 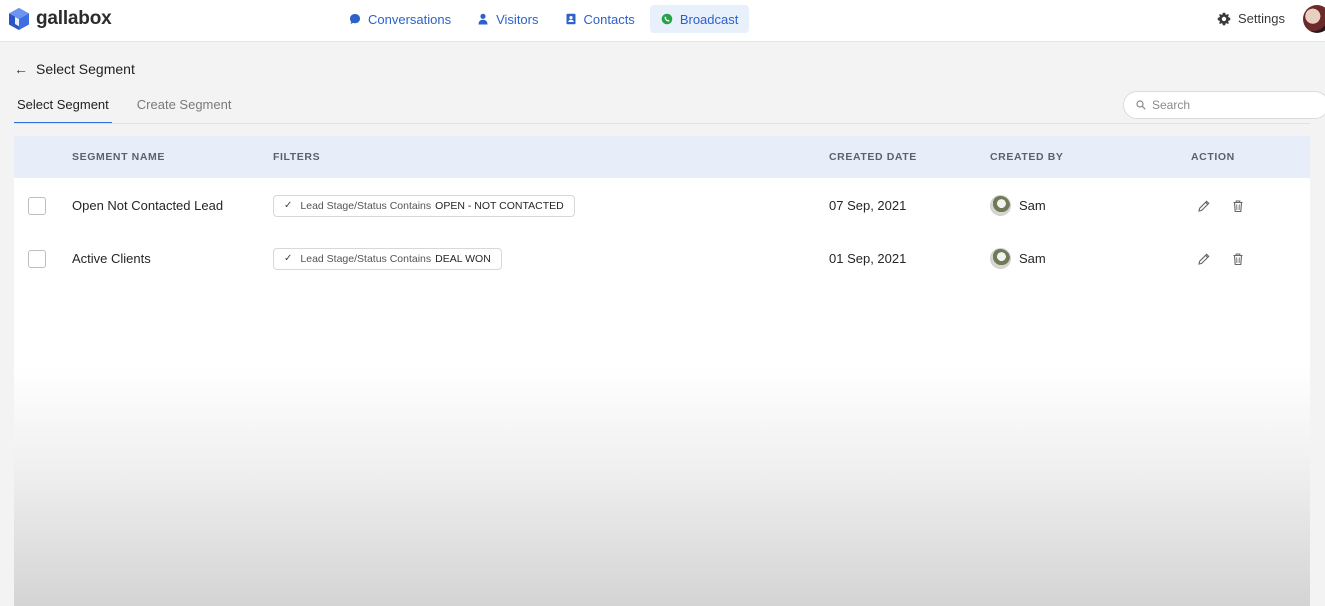 What do you see at coordinates (355, 19) in the screenshot?
I see `chat-bubble-icon` at bounding box center [355, 19].